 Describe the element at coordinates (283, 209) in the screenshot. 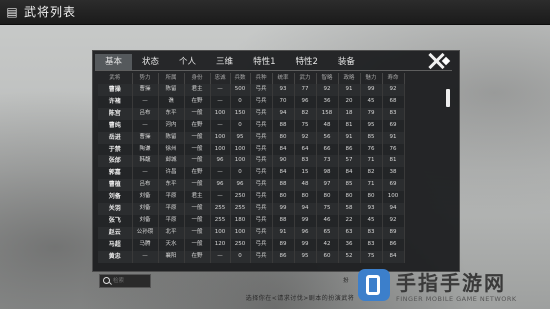

I see `table-cell: 99` at that location.